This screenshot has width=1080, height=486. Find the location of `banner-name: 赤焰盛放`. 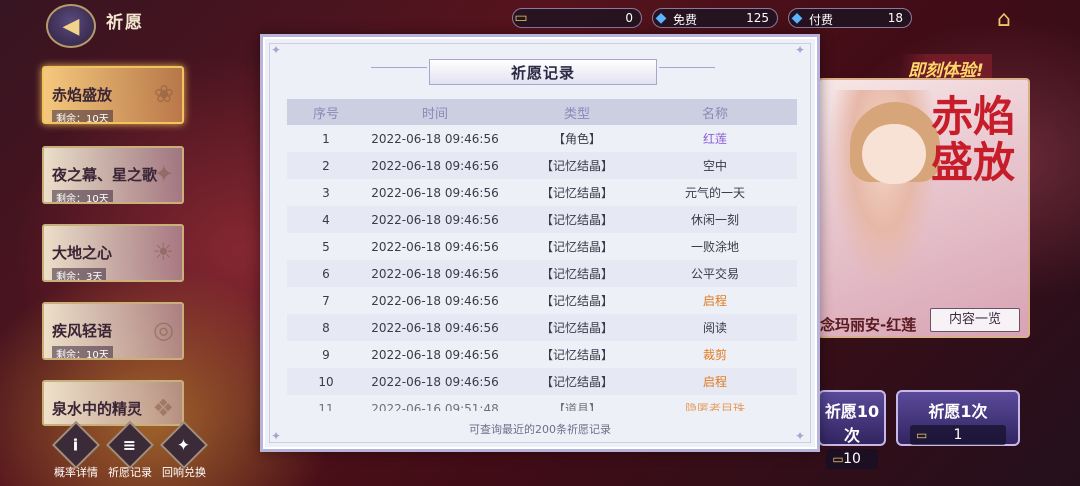

banner-name: 赤焰盛放 is located at coordinates (82, 95).